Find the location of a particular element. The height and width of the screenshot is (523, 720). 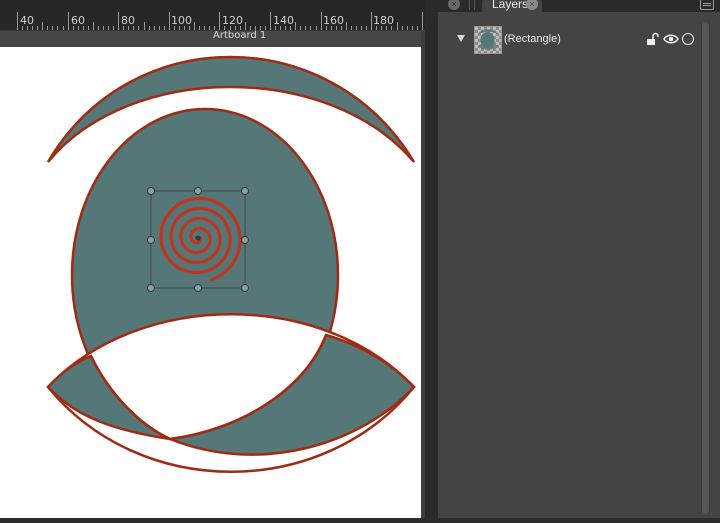

grip-icon is located at coordinates (472, 5).